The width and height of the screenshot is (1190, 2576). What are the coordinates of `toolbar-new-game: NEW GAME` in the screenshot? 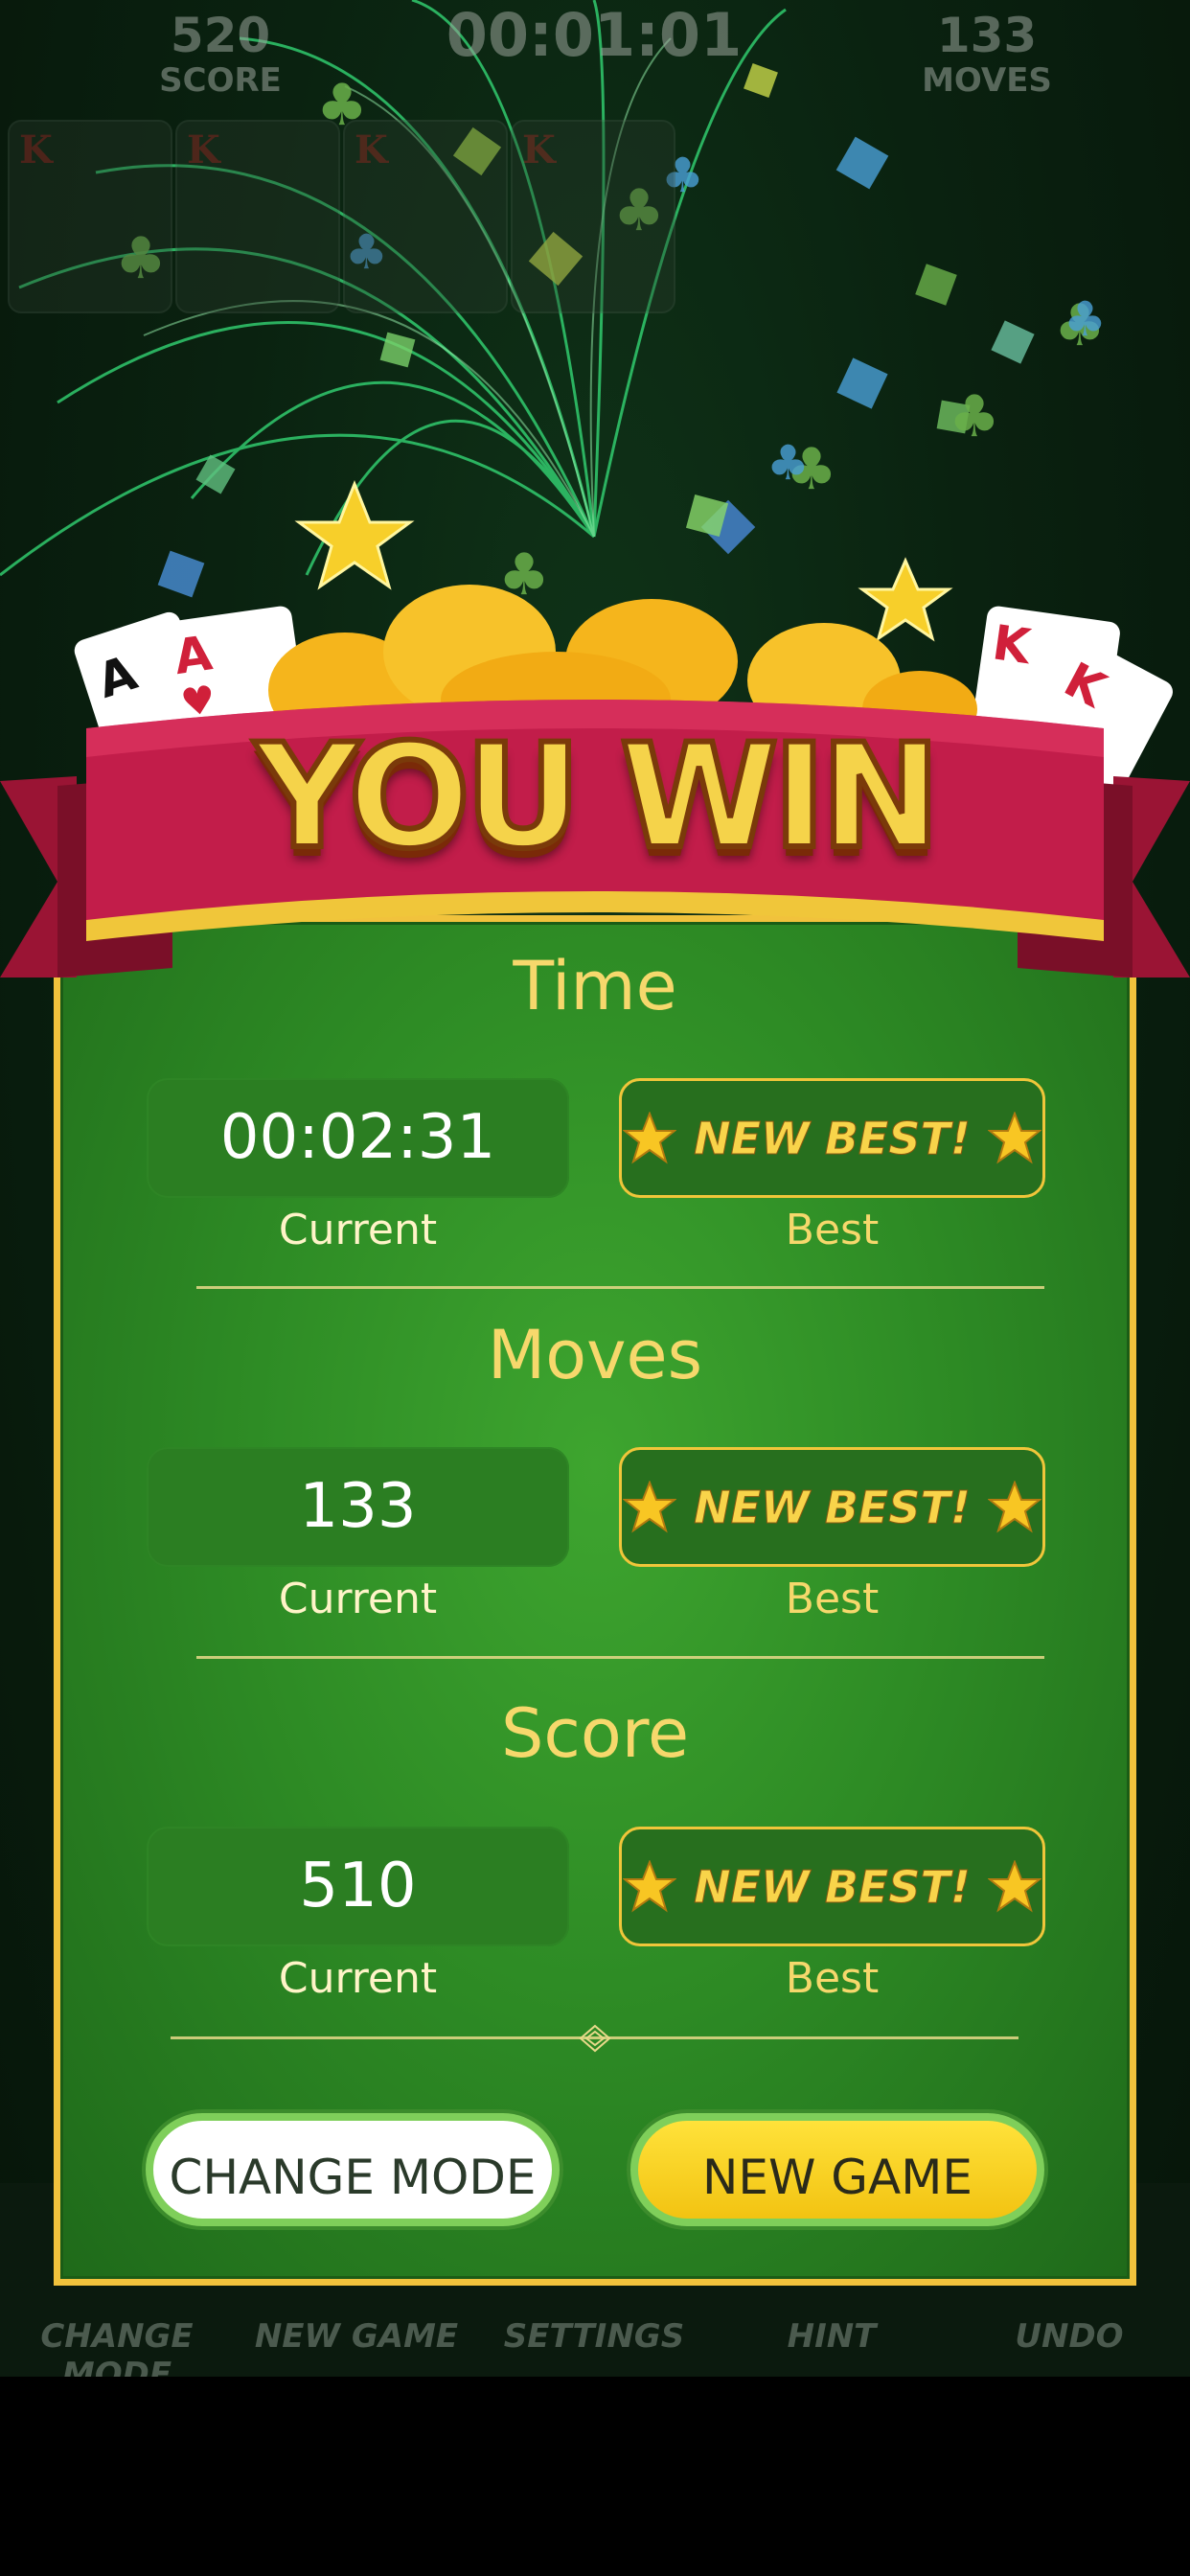 It's located at (356, 2336).